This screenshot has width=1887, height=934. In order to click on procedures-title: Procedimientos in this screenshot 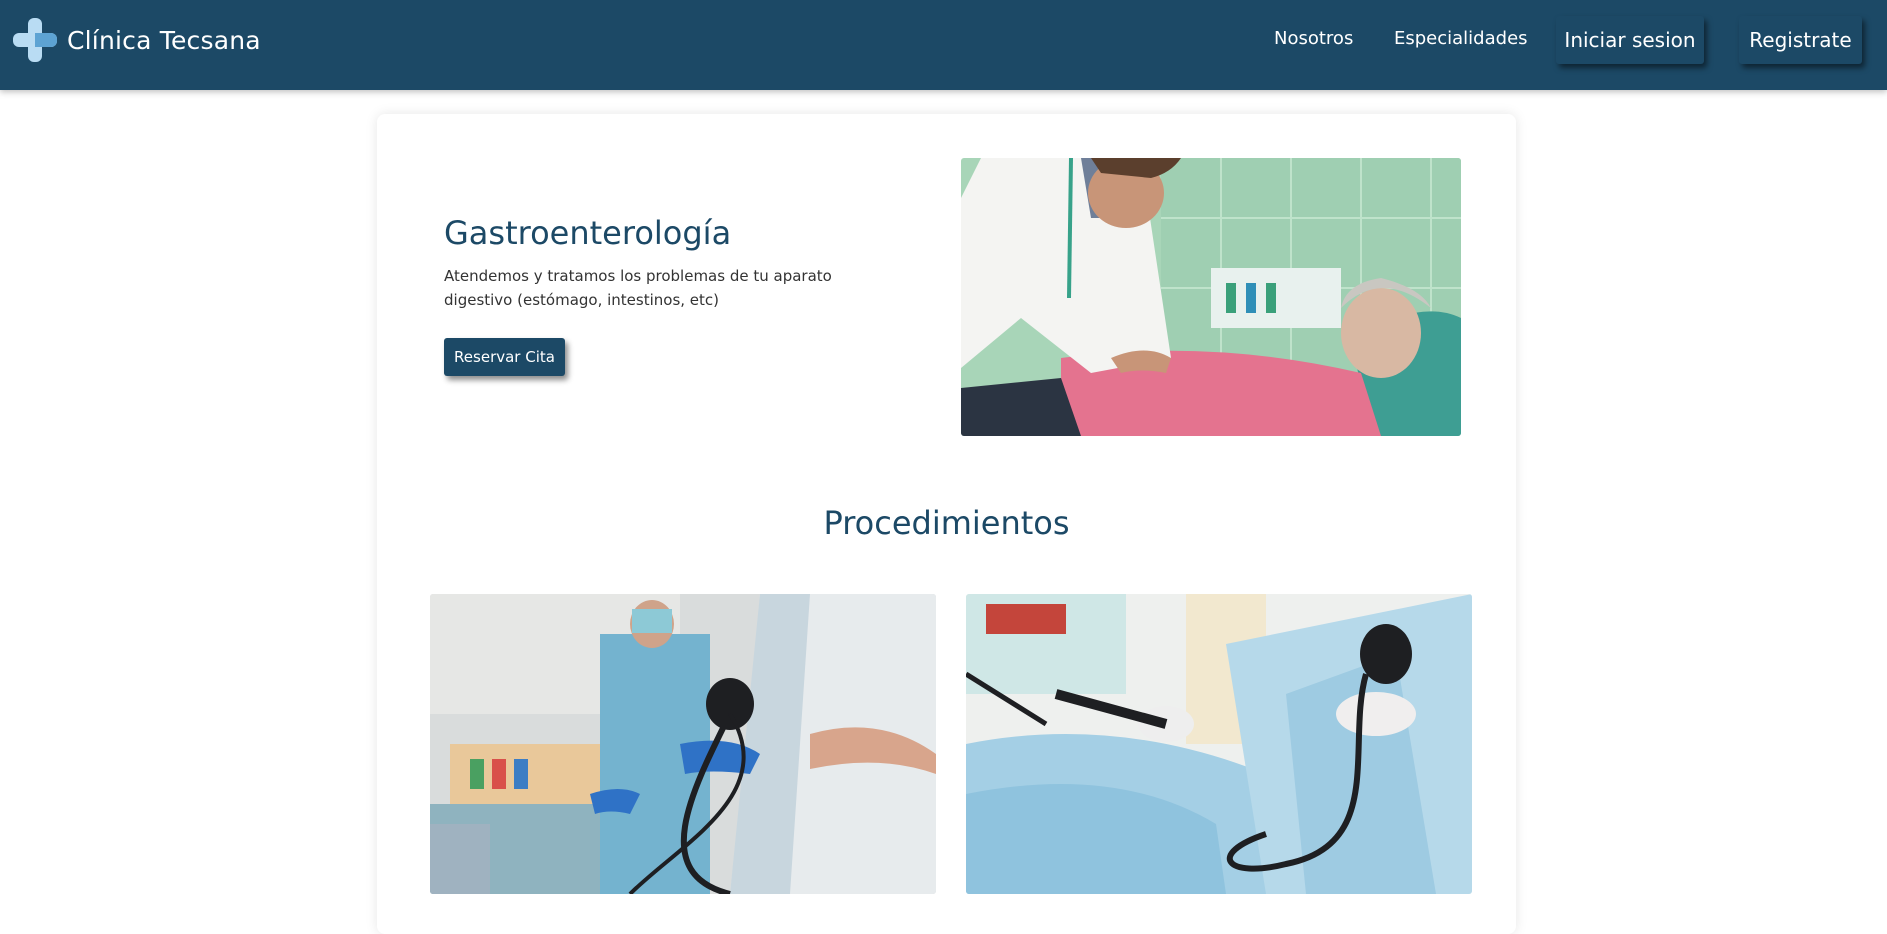, I will do `click(946, 523)`.